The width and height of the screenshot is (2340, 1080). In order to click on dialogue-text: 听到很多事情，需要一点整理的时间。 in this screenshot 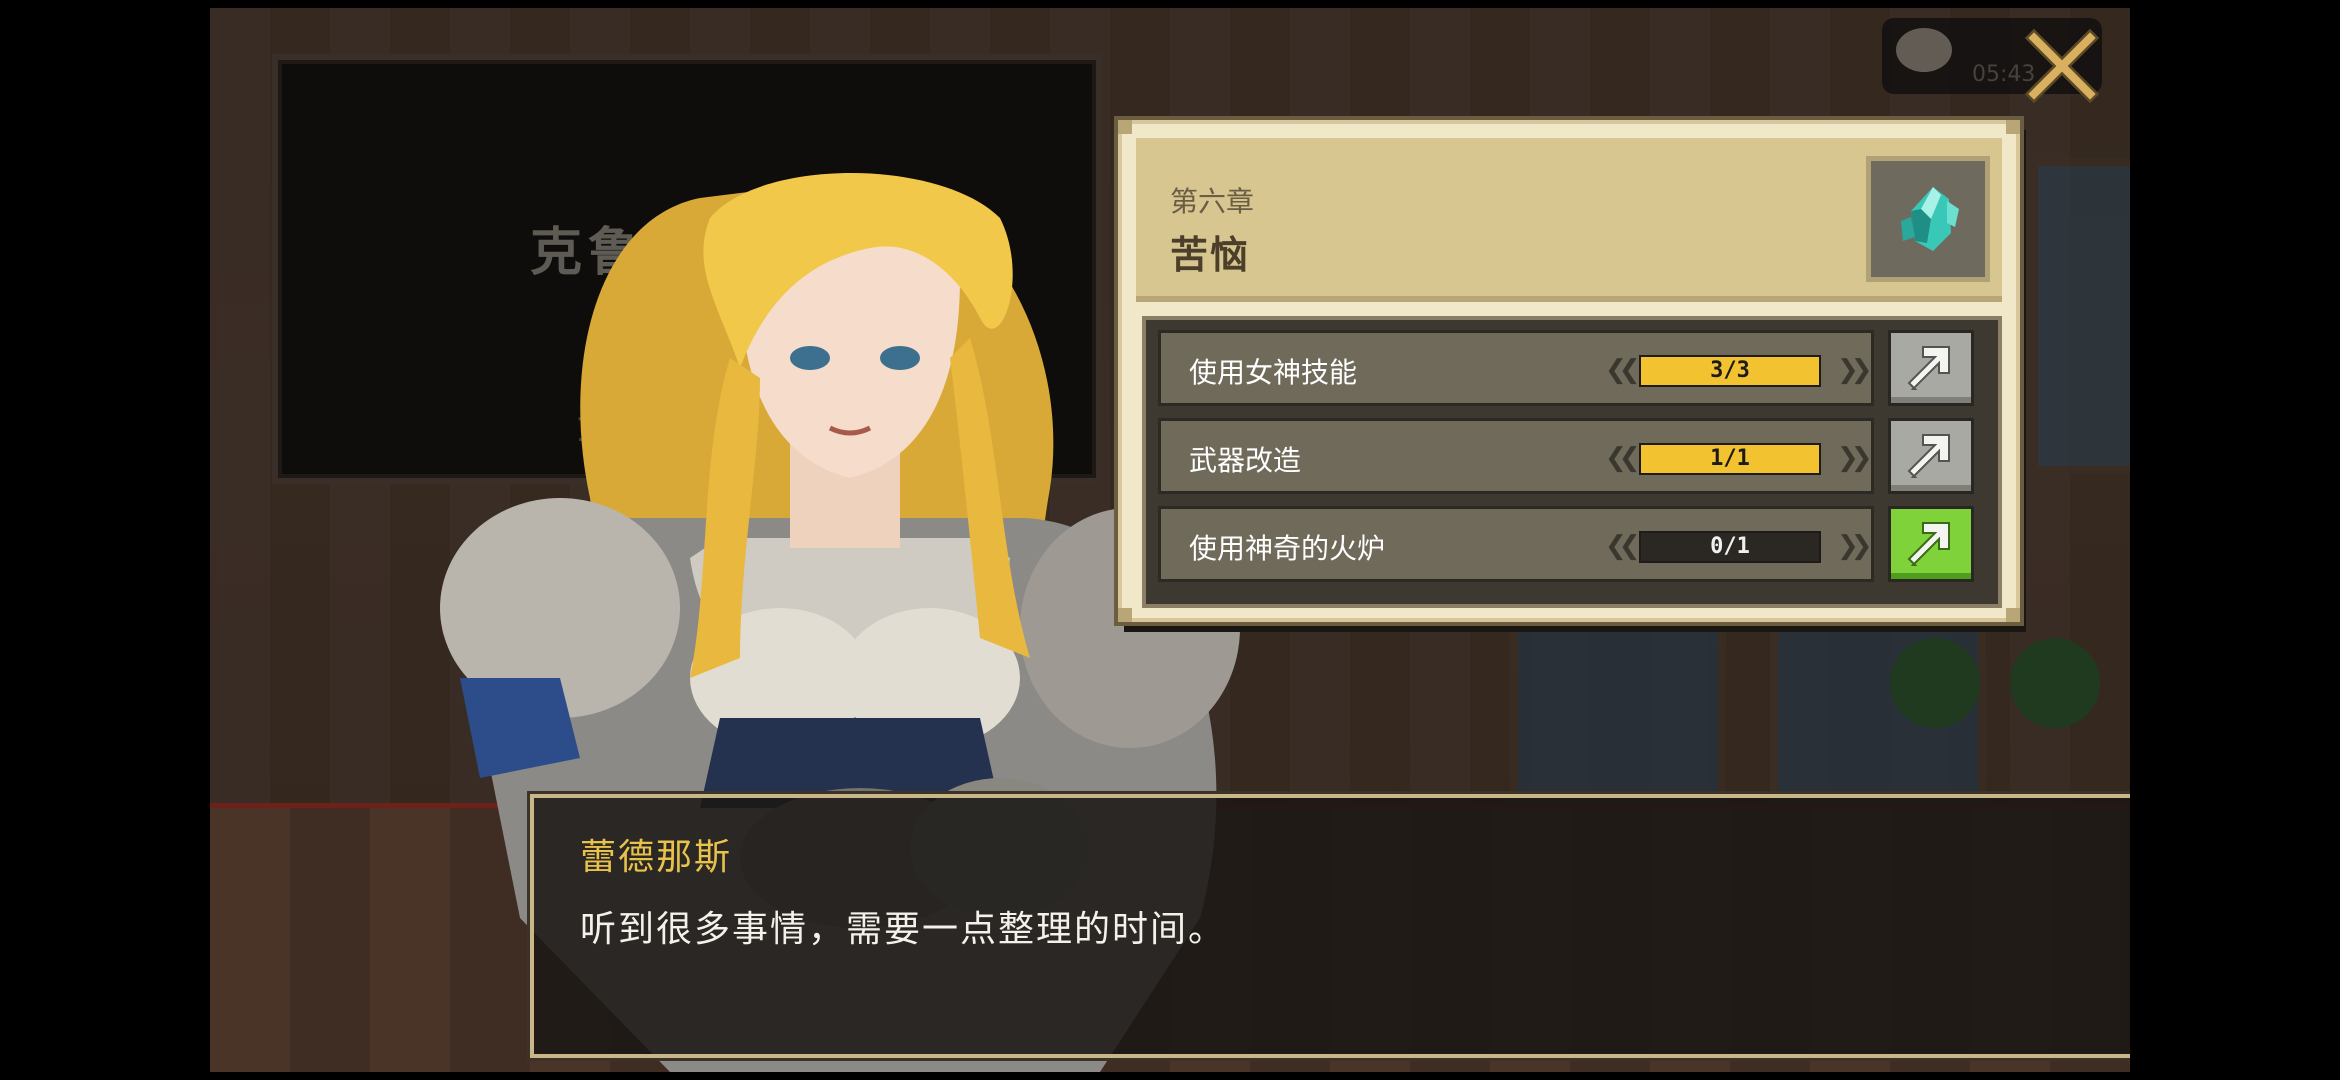, I will do `click(903, 929)`.